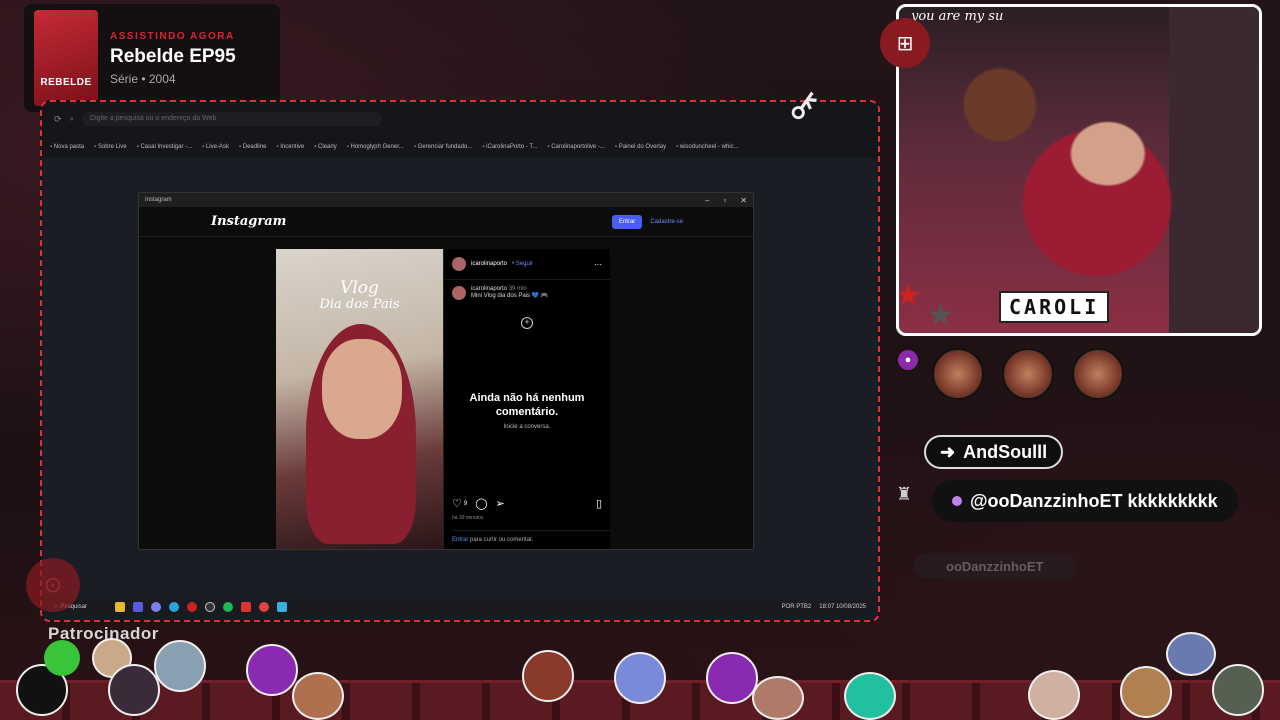 Image resolution: width=1280 pixels, height=720 pixels. Describe the element at coordinates (215, 147) in the screenshot. I see `bookmark-item: Live-Ask` at that location.